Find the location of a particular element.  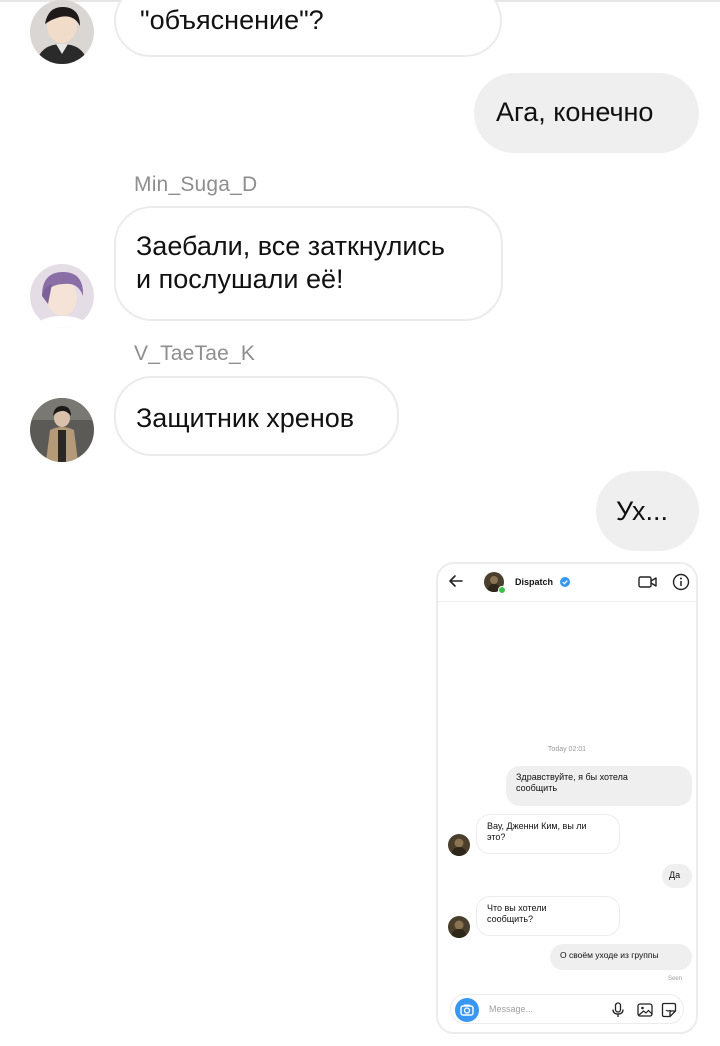

message-text: "объяснение"? is located at coordinates (232, 20).